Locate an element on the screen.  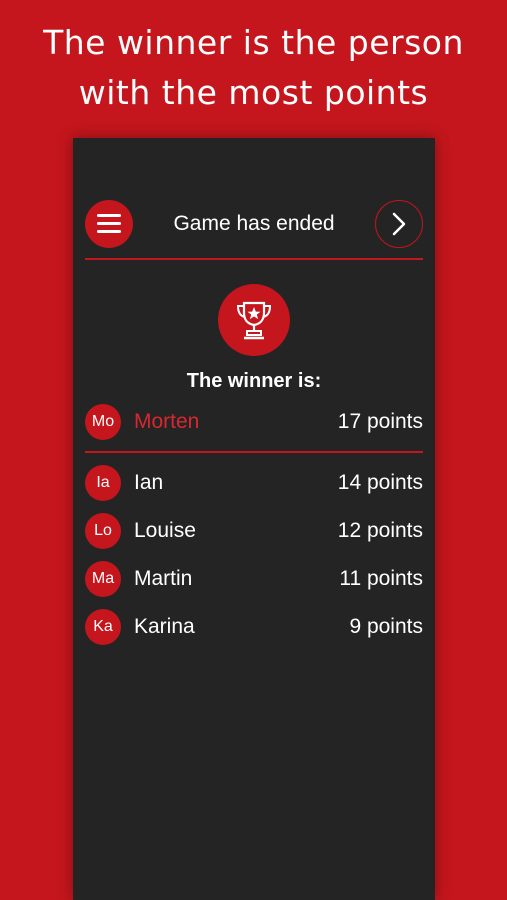
winner-row: Mo Morten 17 points is located at coordinates (254, 422).